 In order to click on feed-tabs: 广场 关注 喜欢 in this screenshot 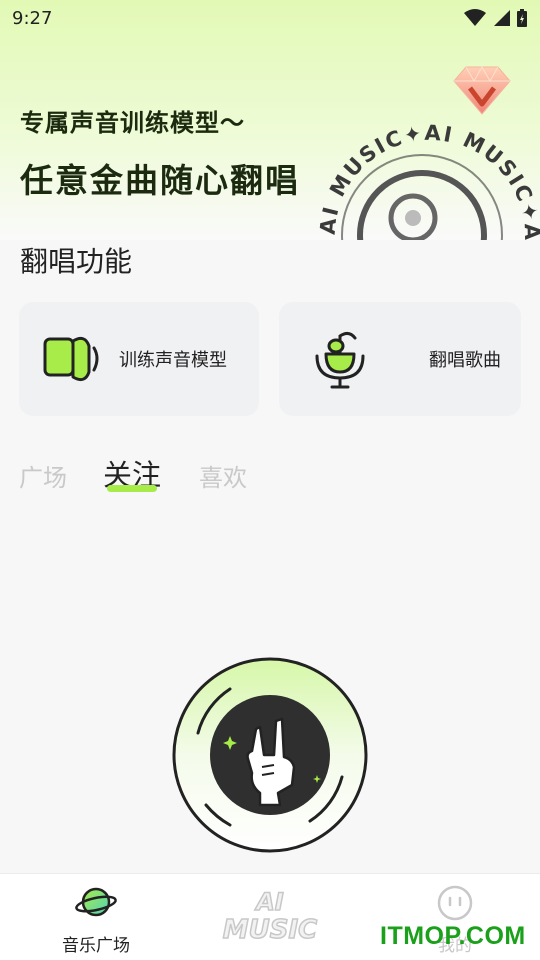, I will do `click(270, 476)`.